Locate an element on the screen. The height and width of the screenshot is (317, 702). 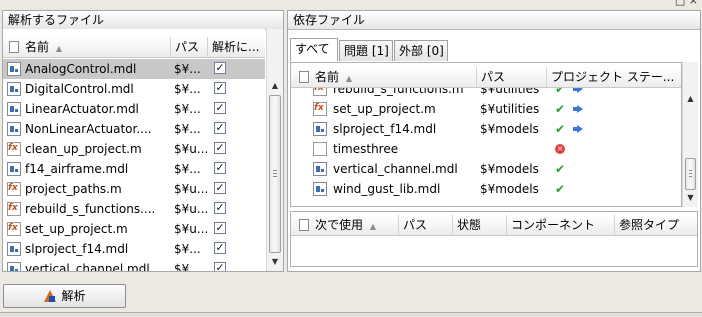
table-row: set_up_project.m $¥utilities ✔ is located at coordinates (486, 109).